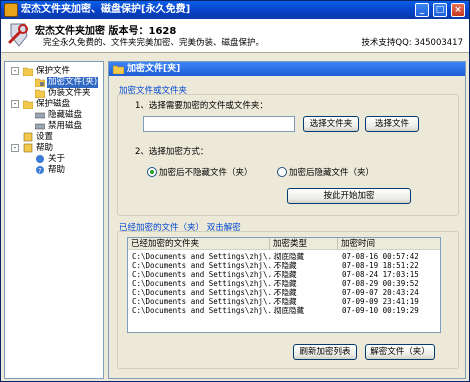 The image size is (470, 382). I want to click on cell-time: 07-09-09 23:41:19, so click(380, 301).